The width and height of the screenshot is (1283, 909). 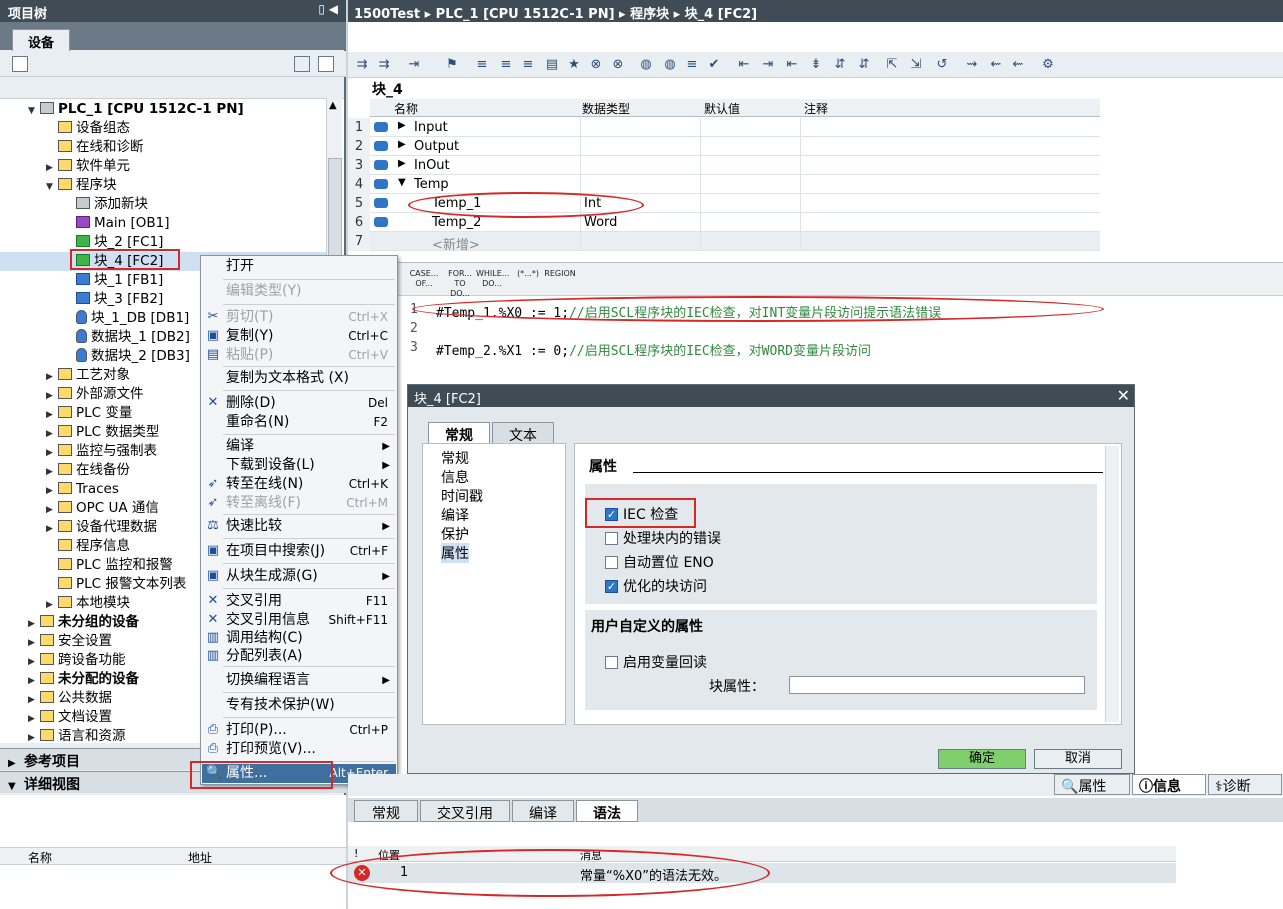 I want to click on toolbar-button-icon: ⚑, so click(x=452, y=65).